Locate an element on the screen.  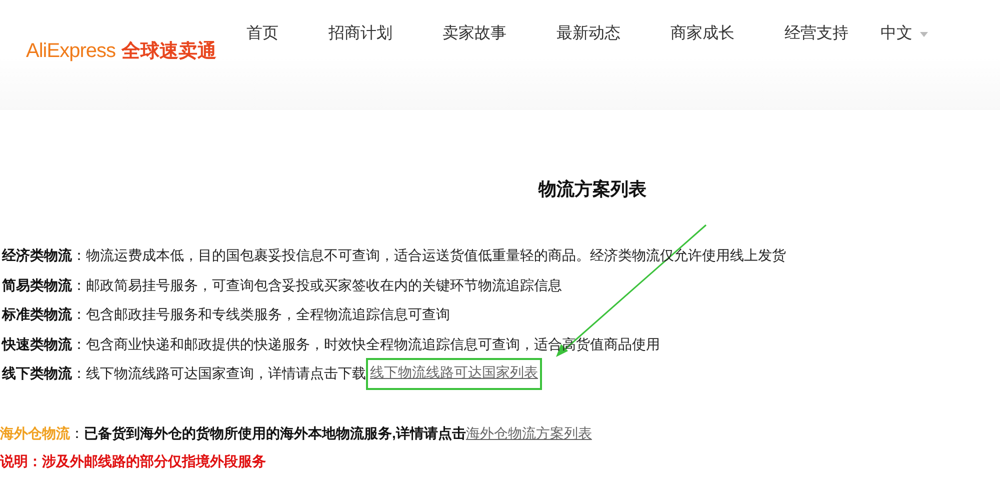
nav-link: 招商计划 is located at coordinates (360, 34).